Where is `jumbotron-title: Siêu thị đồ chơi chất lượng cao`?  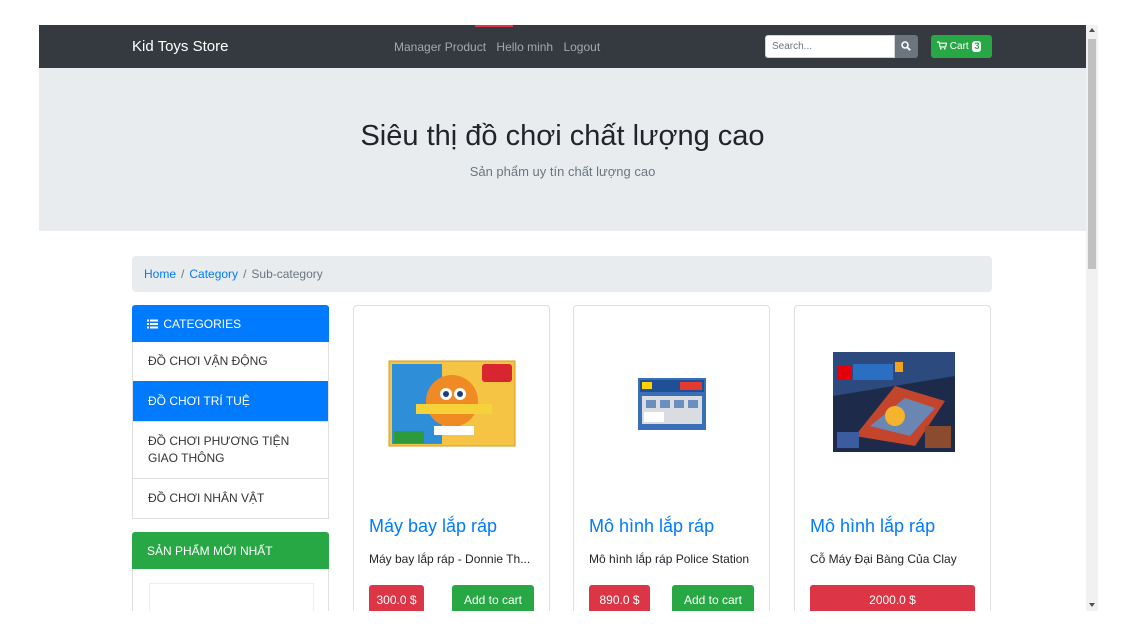
jumbotron-title: Siêu thị đồ chơi chất lượng cao is located at coordinates (562, 136).